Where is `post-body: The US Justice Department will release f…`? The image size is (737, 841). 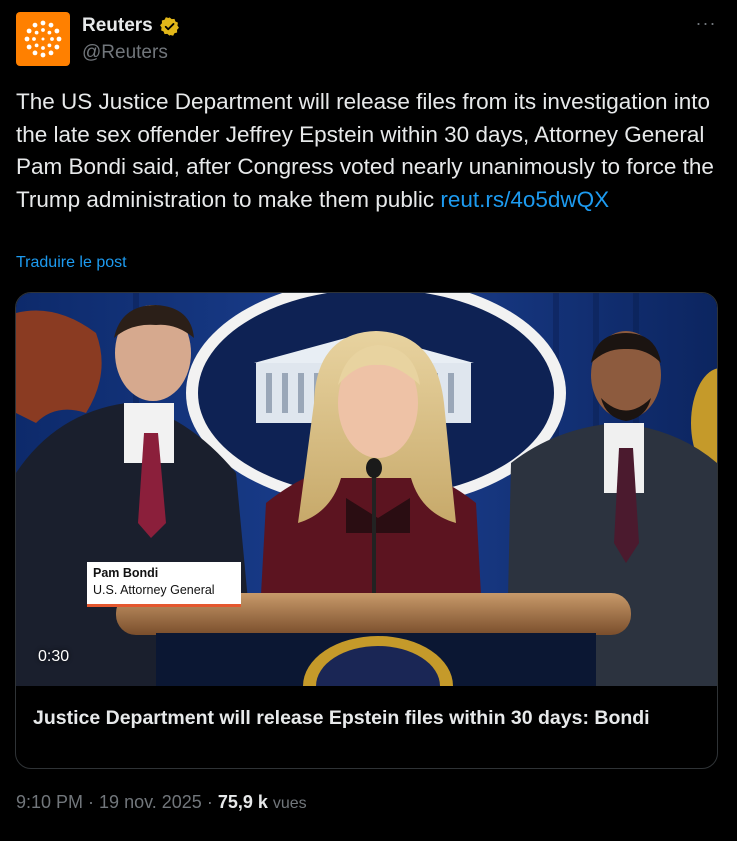
post-body: The US Justice Department will release f… is located at coordinates (365, 150).